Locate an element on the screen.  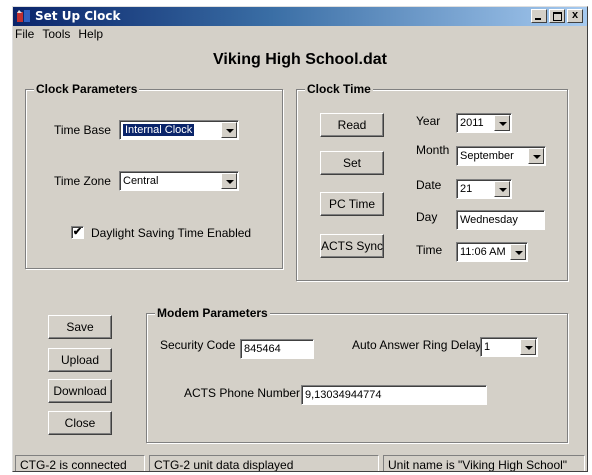
status-connection: CTG-2 is connected is located at coordinates (80, 463).